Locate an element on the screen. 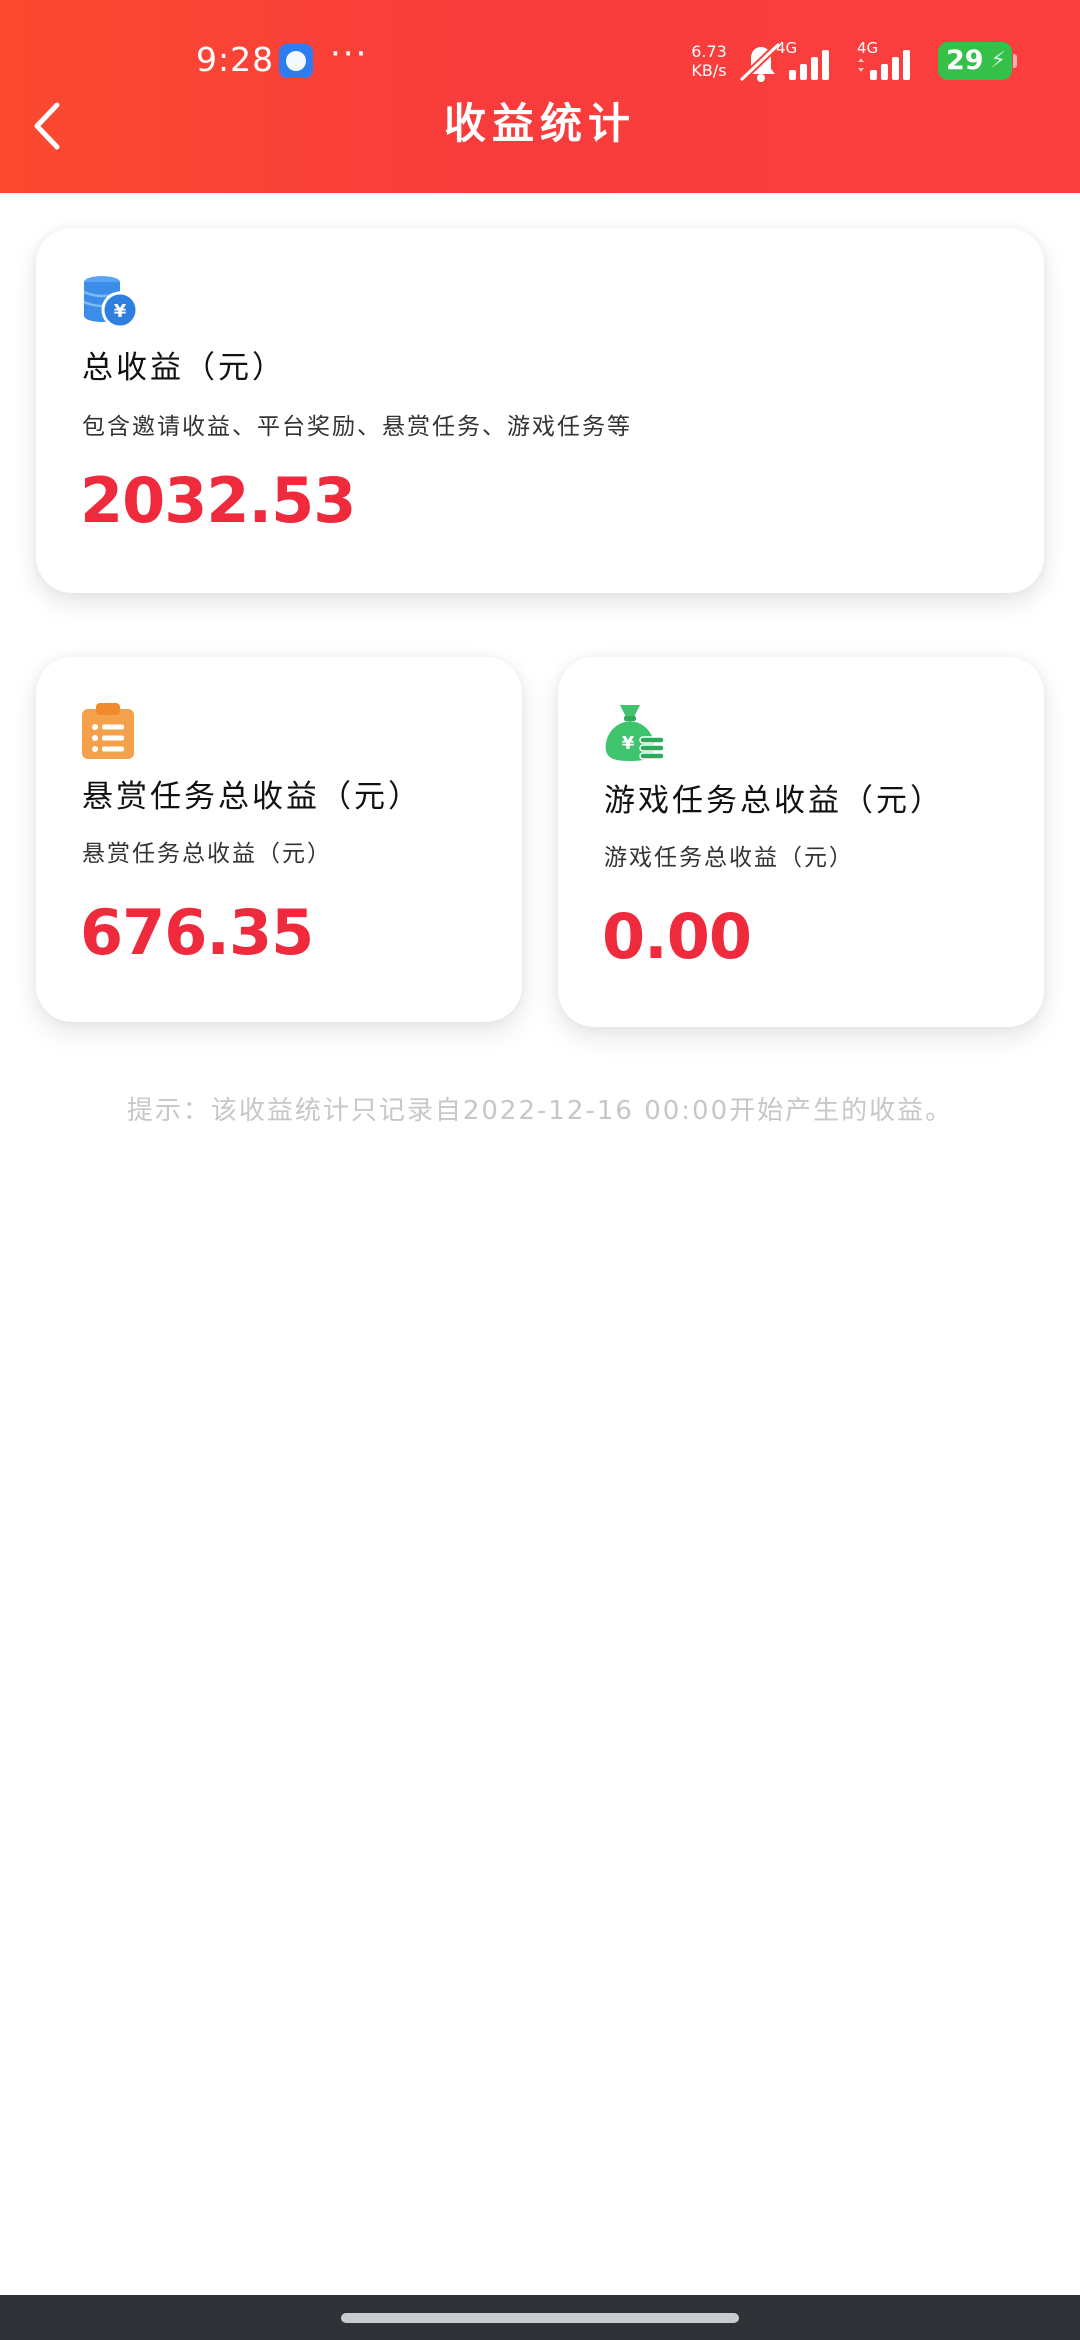 This screenshot has height=2340, width=1080. bounty-task-income-title: 悬赏任务总收益（元） is located at coordinates (252, 797).